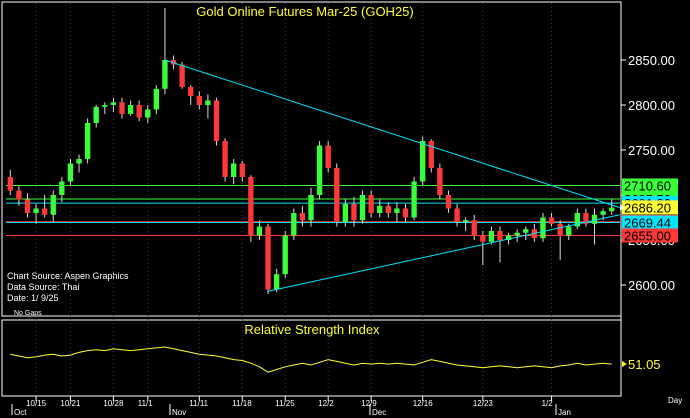 This screenshot has width=690, height=418. Describe the element at coordinates (285, 403) in the screenshot. I see `x-tick-label: 11/25` at that location.